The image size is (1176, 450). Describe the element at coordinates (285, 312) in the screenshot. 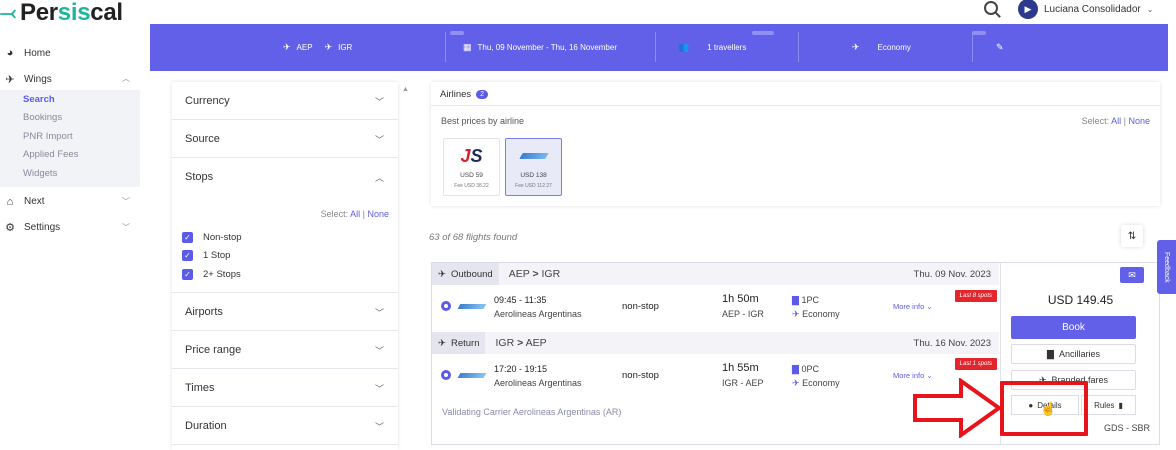

I see `filter-airports: Airports ﹀` at that location.